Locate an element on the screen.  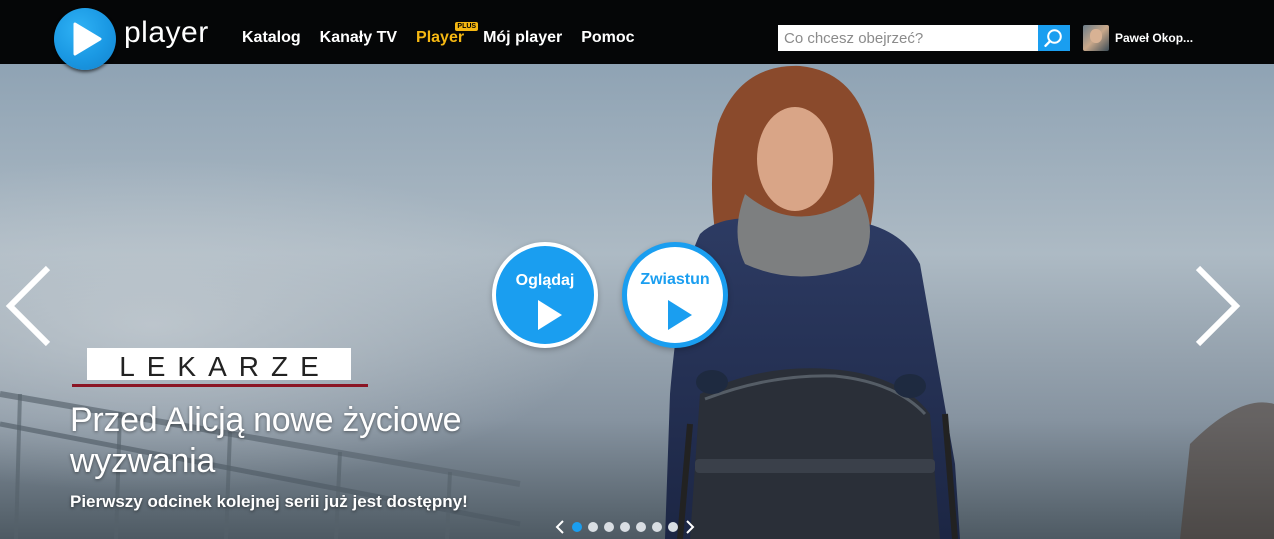
nav-item-moj-player: Mój player is located at coordinates (522, 38).